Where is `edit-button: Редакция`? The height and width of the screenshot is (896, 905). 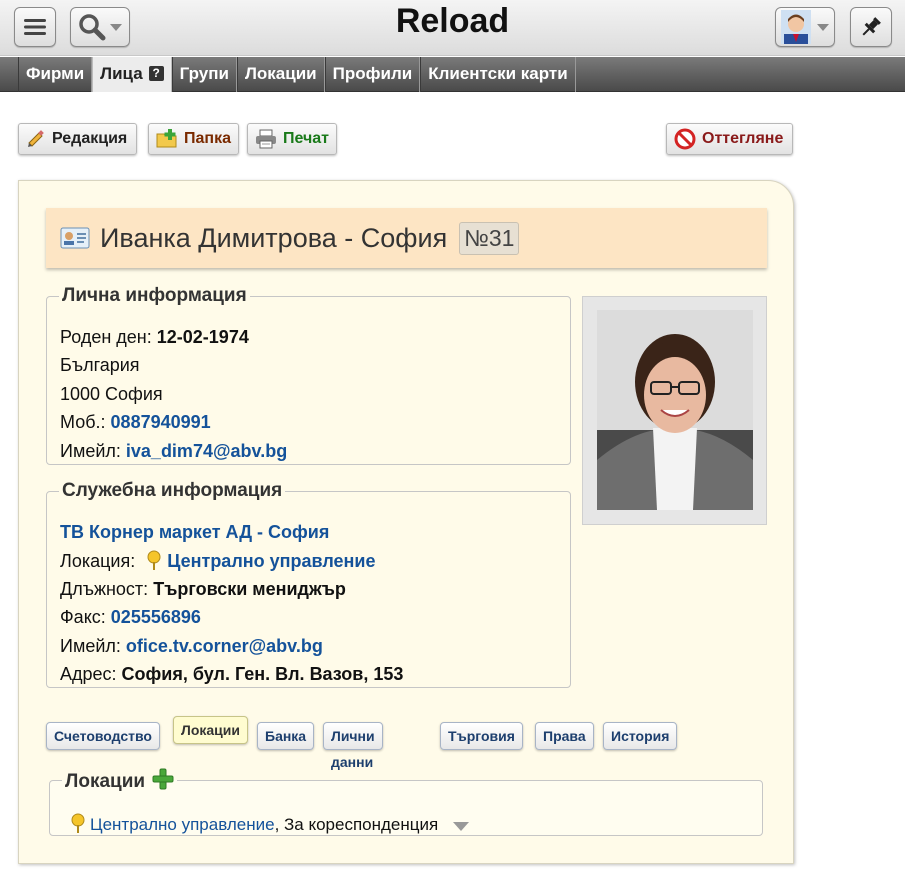
edit-button: Редакция is located at coordinates (77, 139).